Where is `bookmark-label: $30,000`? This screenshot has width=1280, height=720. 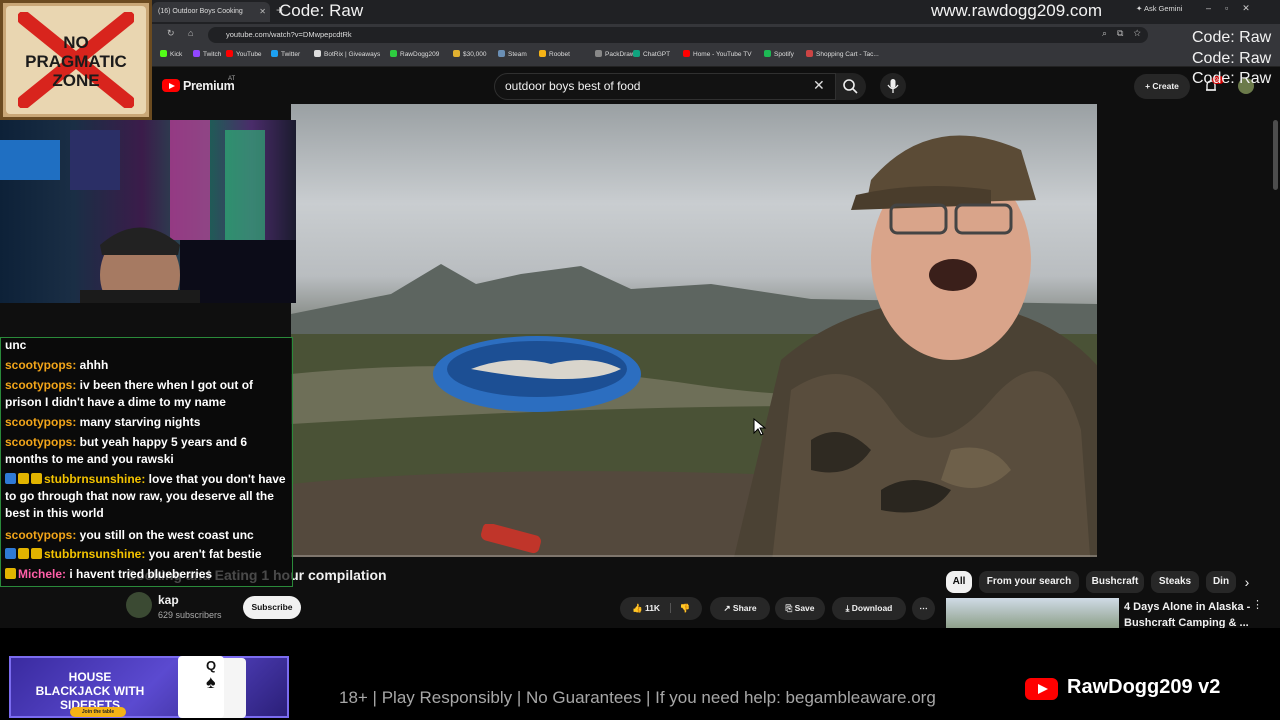 bookmark-label: $30,000 is located at coordinates (475, 54).